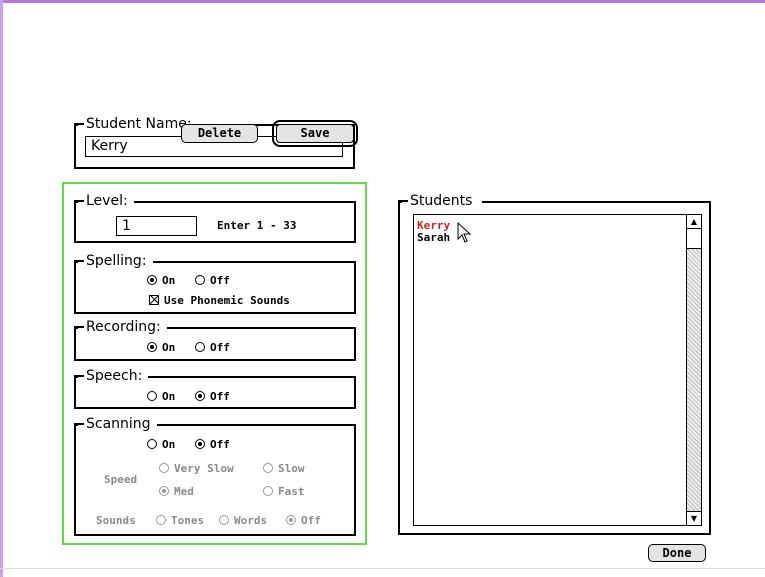 This screenshot has height=577, width=765. What do you see at coordinates (154, 300) in the screenshot?
I see `checkbox-checked-icon` at bounding box center [154, 300].